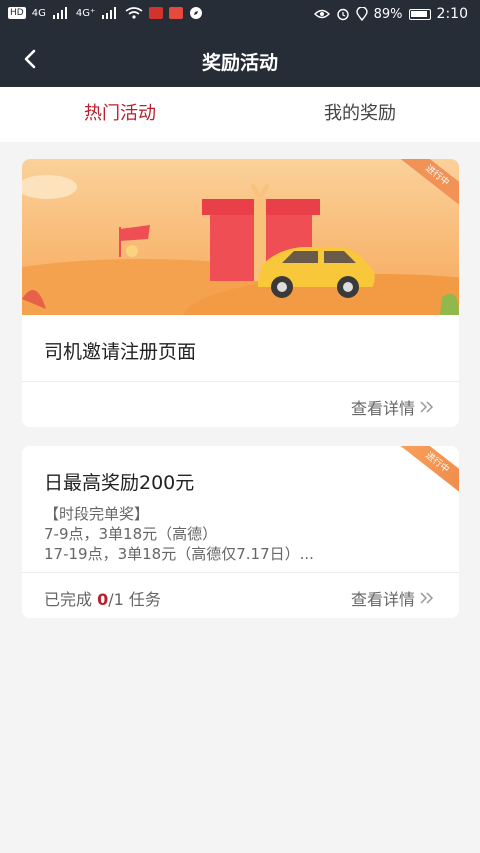  Describe the element at coordinates (361, 14) in the screenshot. I see `location-icon` at that location.